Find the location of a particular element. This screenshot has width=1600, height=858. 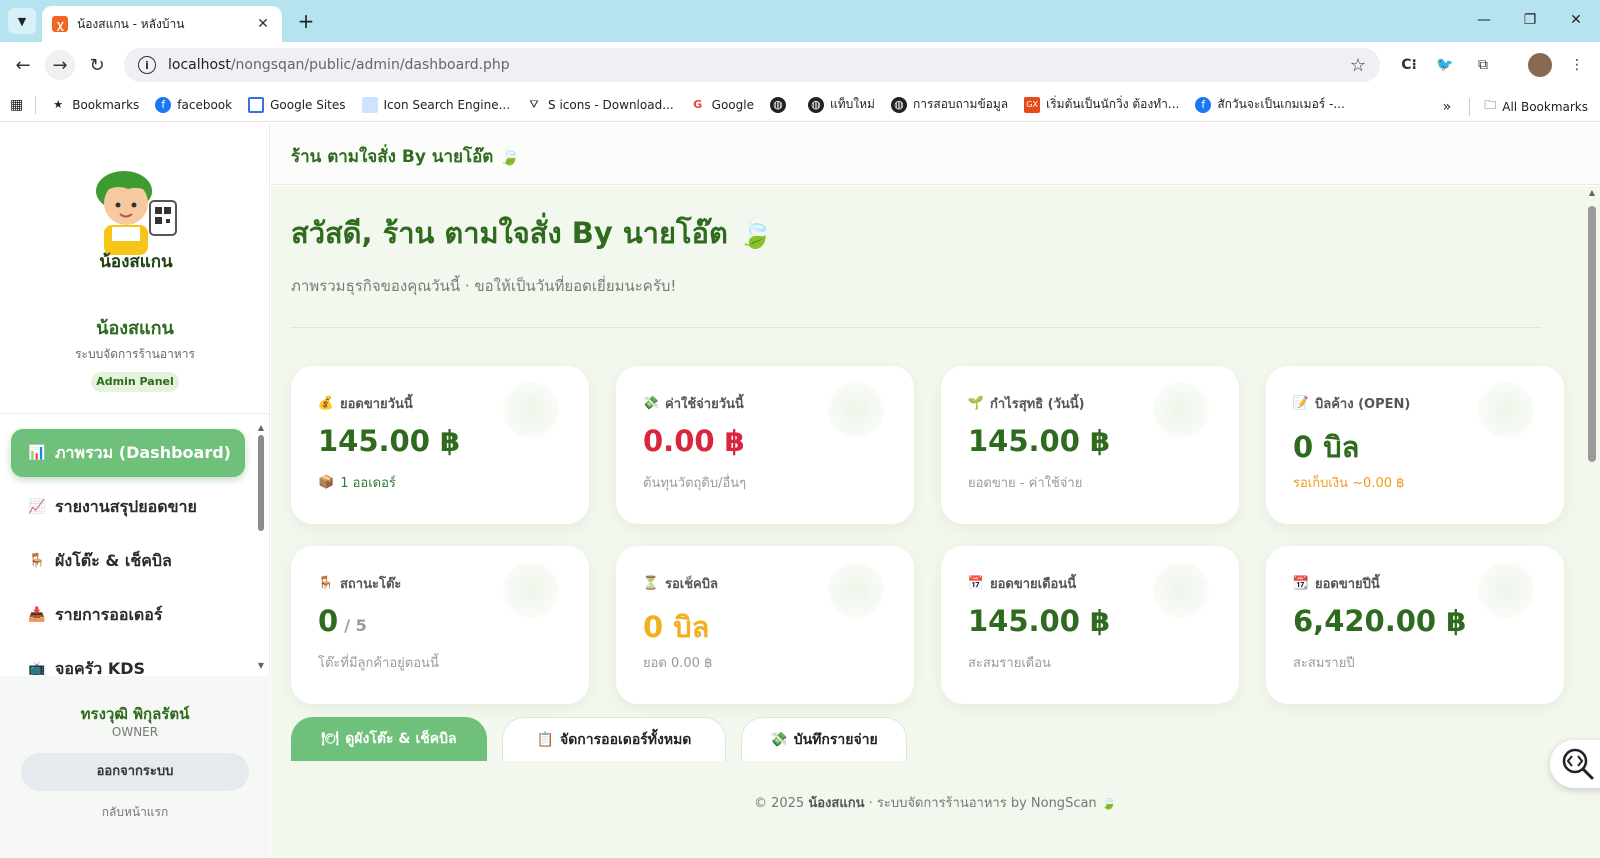

chevron-down-icon: ▼ is located at coordinates (22, 21).